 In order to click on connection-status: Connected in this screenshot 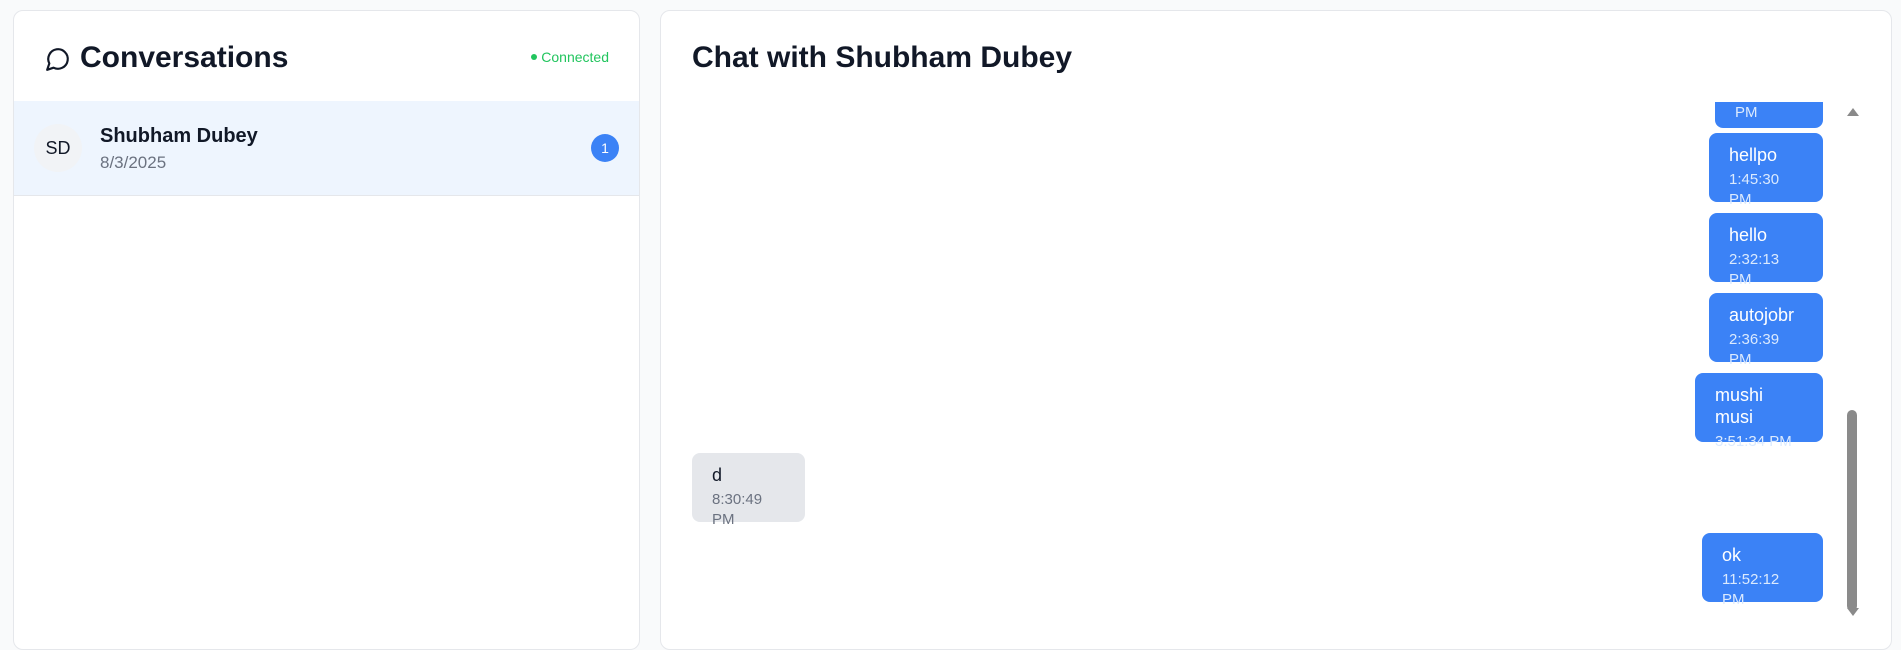, I will do `click(570, 57)`.